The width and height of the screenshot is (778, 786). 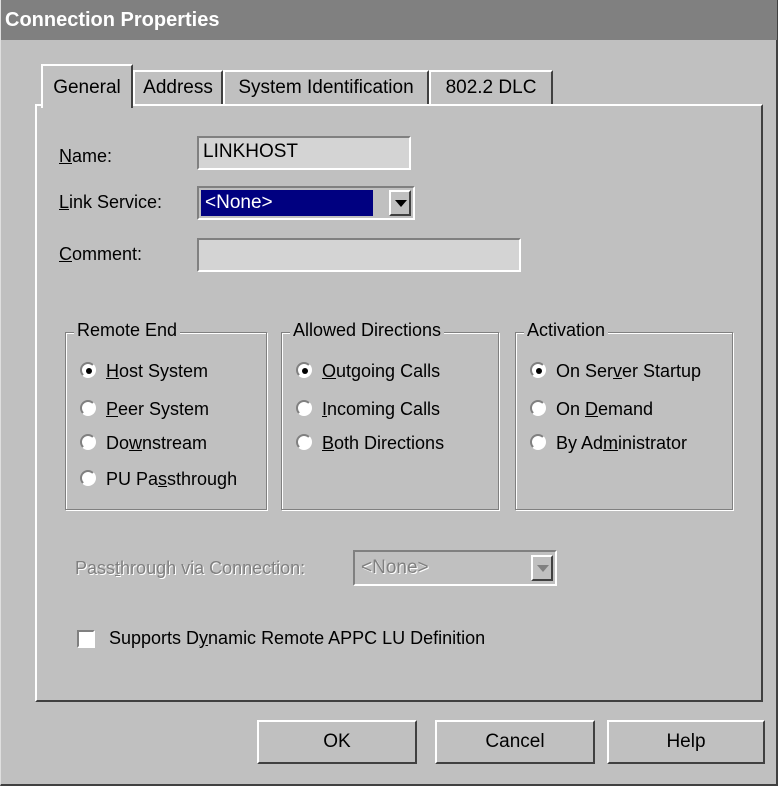 I want to click on comment-input, so click(x=359, y=255).